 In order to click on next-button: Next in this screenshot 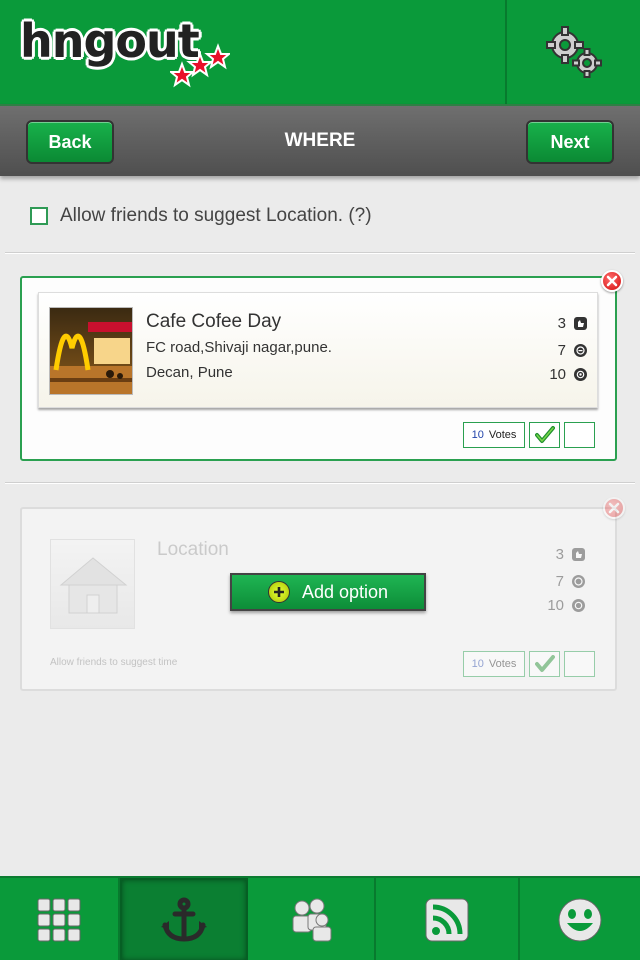, I will do `click(570, 142)`.